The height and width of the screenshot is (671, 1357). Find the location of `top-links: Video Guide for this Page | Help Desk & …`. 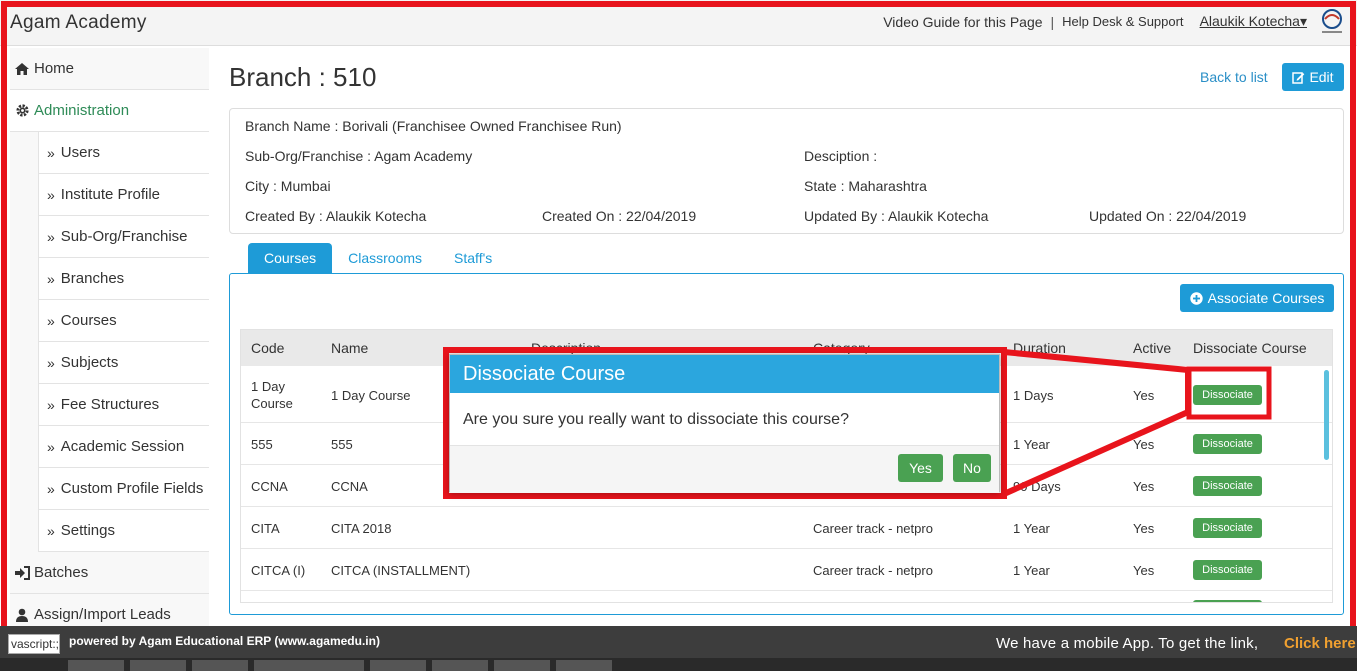

top-links: Video Guide for this Page | Help Desk & … is located at coordinates (1095, 21).